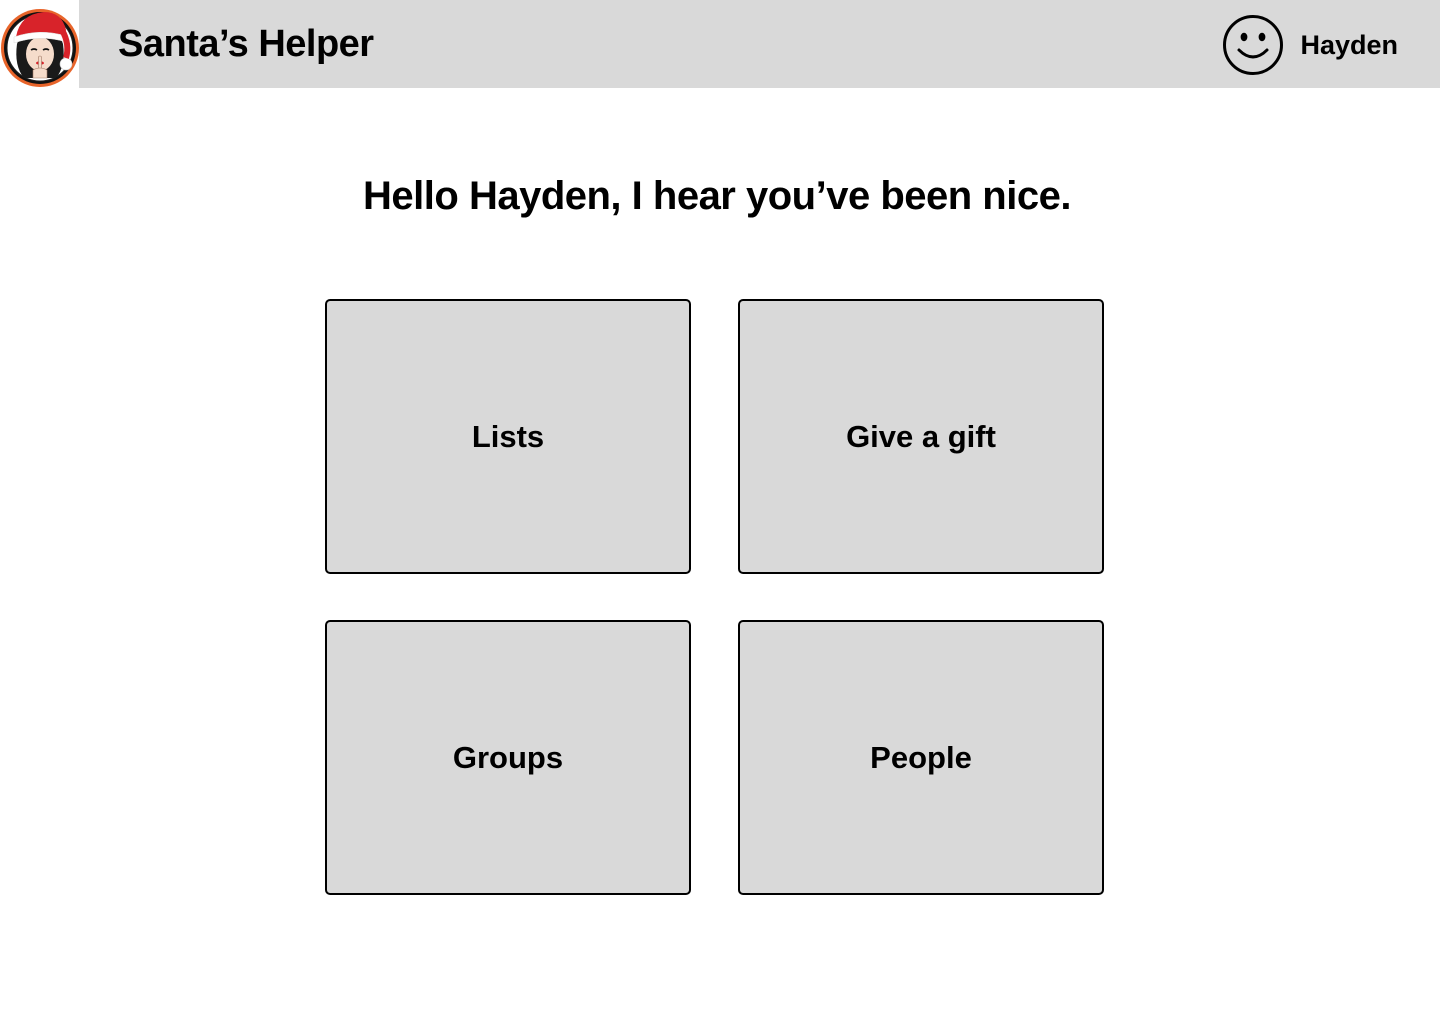 Image resolution: width=1440 pixels, height=1024 pixels. Describe the element at coordinates (1349, 44) in the screenshot. I see `user-name: Hayden` at that location.